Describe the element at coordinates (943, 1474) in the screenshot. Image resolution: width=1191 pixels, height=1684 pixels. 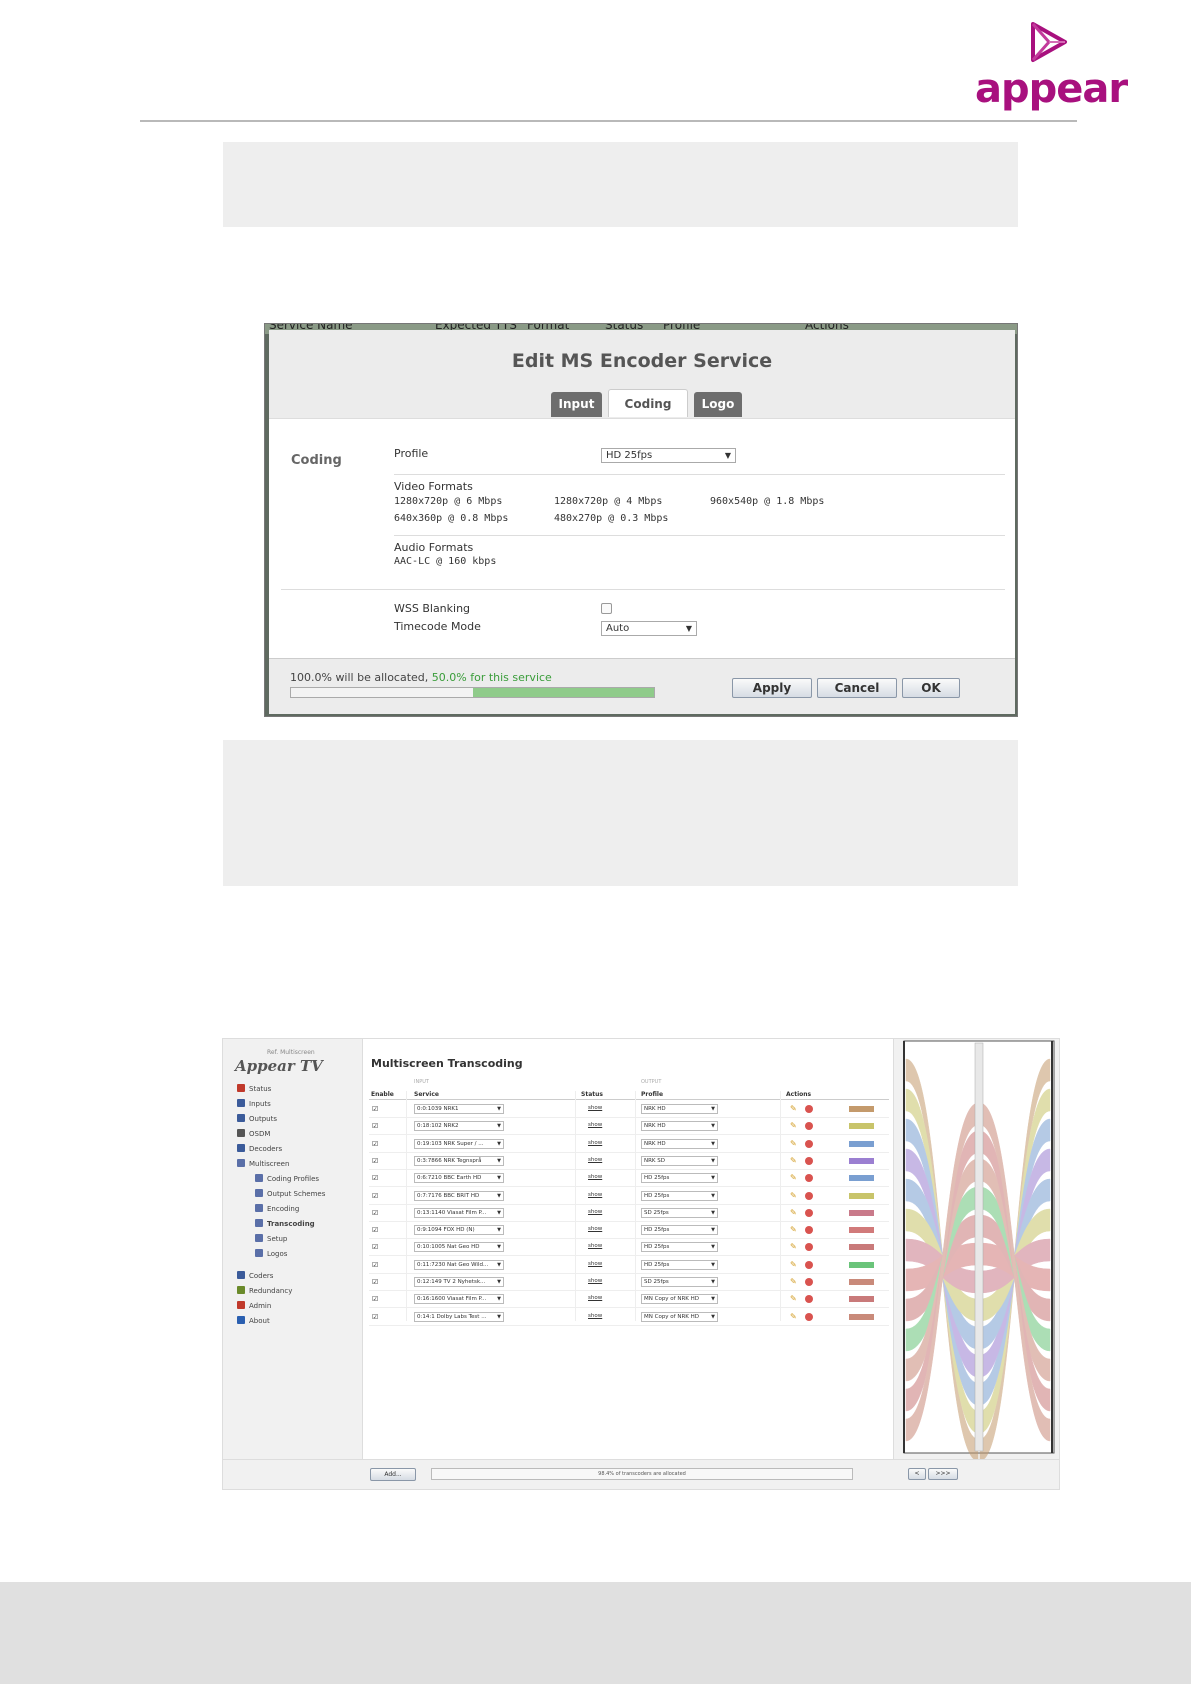
I see `next-button: >>>` at that location.